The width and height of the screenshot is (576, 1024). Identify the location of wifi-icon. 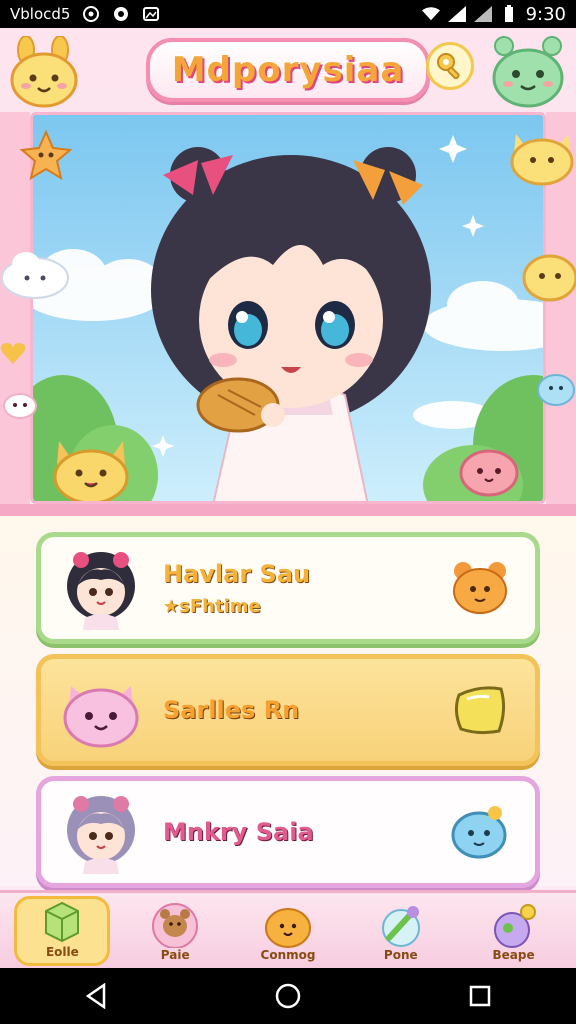
(430, 14).